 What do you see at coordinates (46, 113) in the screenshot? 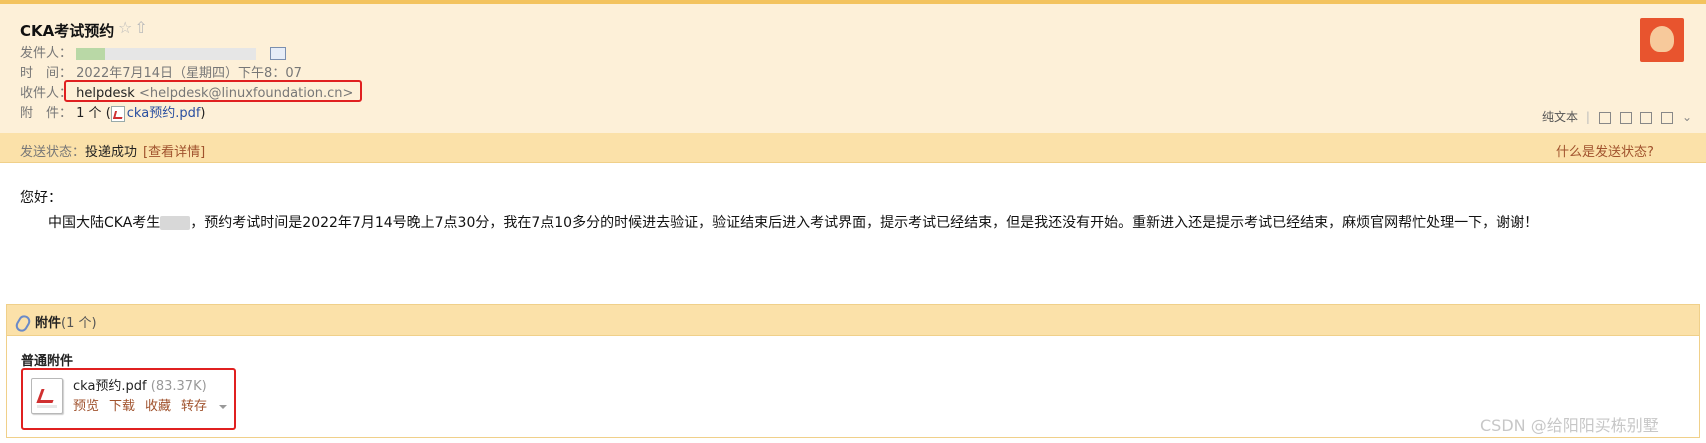
I see `attachment-label: 附 件：` at bounding box center [46, 113].